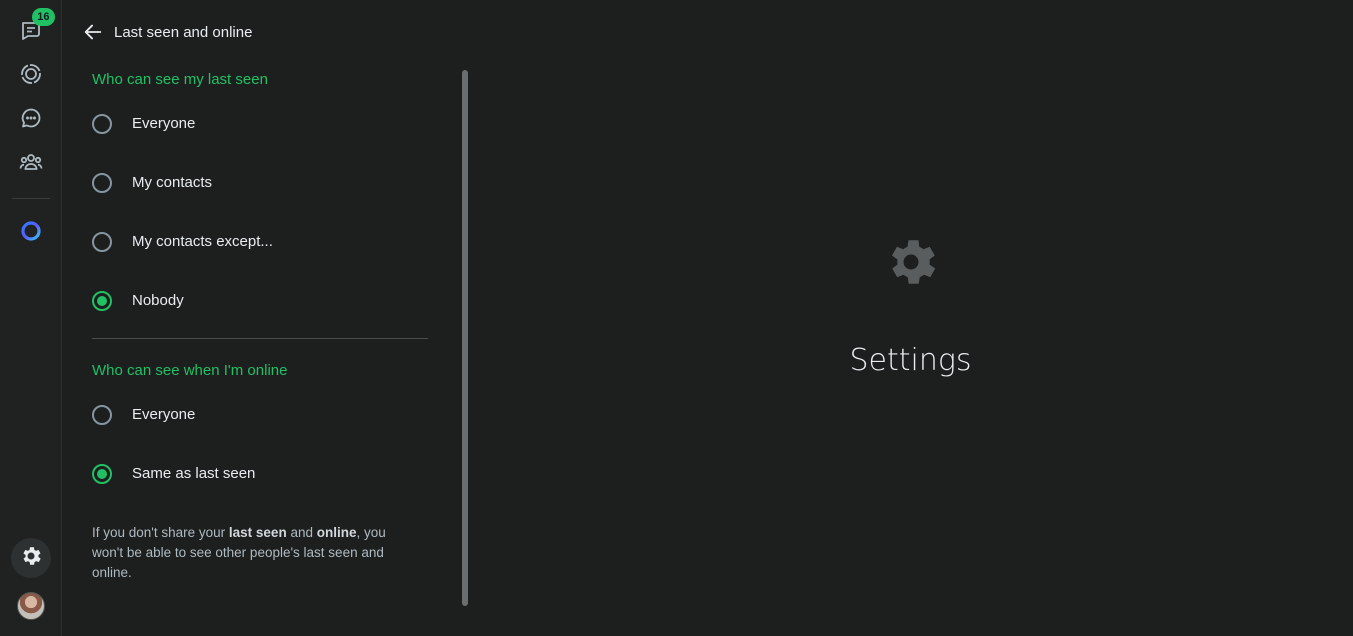 The width and height of the screenshot is (1353, 636). What do you see at coordinates (261, 123) in the screenshot?
I see `last-seen-option-everyone: Everyone` at bounding box center [261, 123].